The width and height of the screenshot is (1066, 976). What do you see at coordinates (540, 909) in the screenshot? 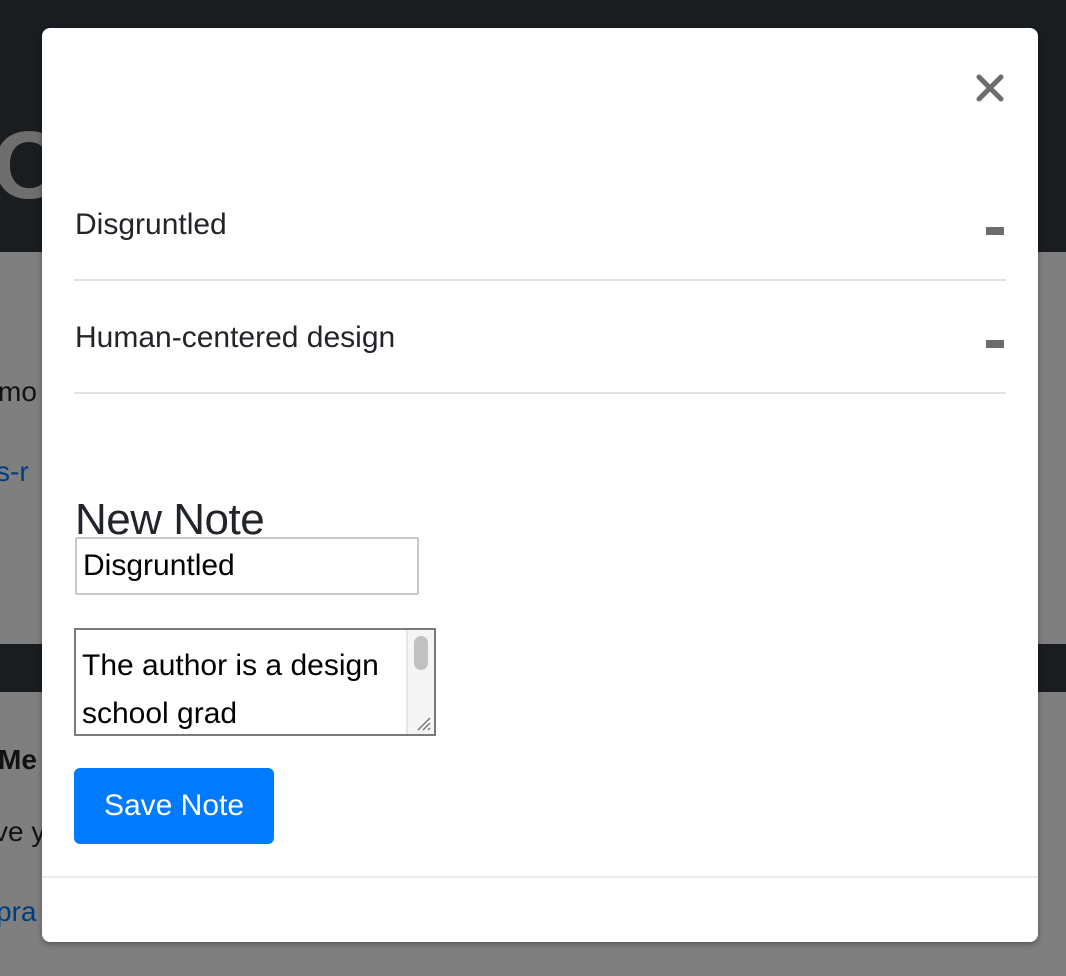
I see `modal-footer` at bounding box center [540, 909].